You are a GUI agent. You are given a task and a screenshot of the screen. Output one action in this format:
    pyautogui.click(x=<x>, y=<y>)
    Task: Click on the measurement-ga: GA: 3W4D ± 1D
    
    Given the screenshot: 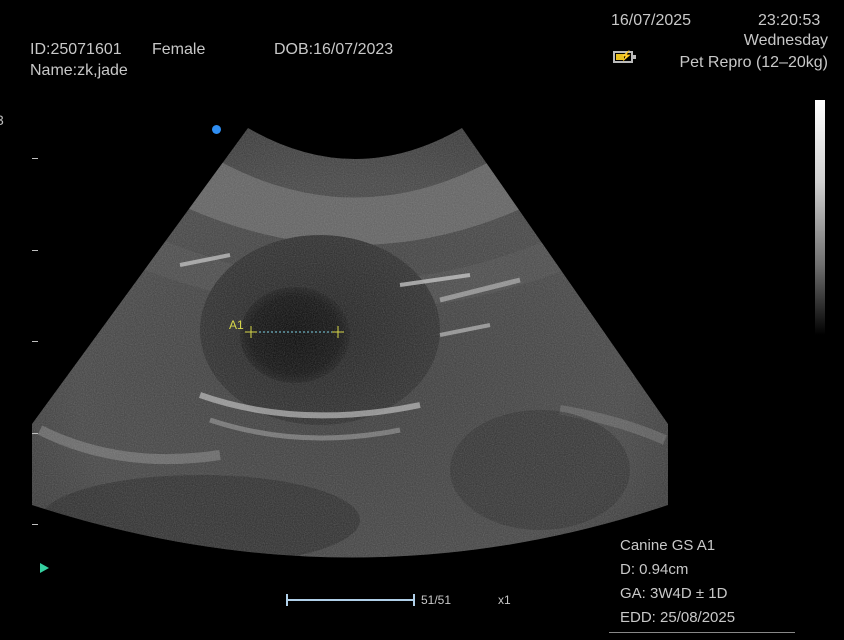 What is the action you would take?
    pyautogui.click(x=674, y=593)
    